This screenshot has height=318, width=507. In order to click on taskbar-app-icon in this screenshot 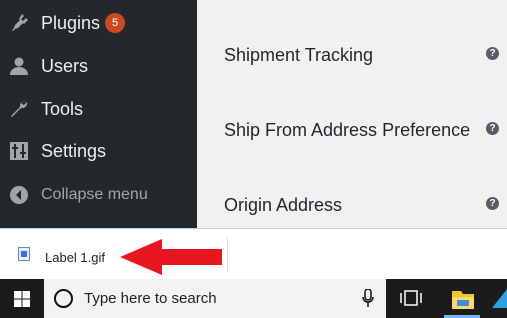, I will do `click(499, 298)`.